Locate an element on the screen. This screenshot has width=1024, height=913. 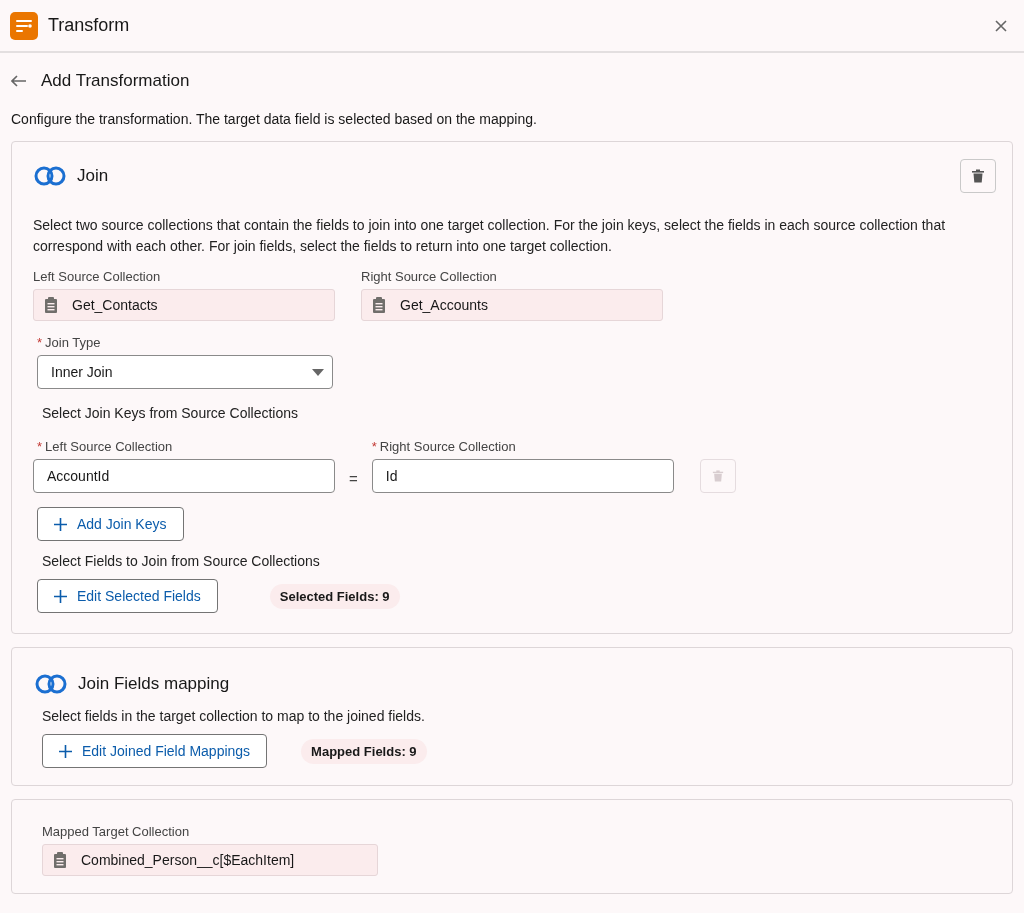
input-field: Id is located at coordinates (522, 476).